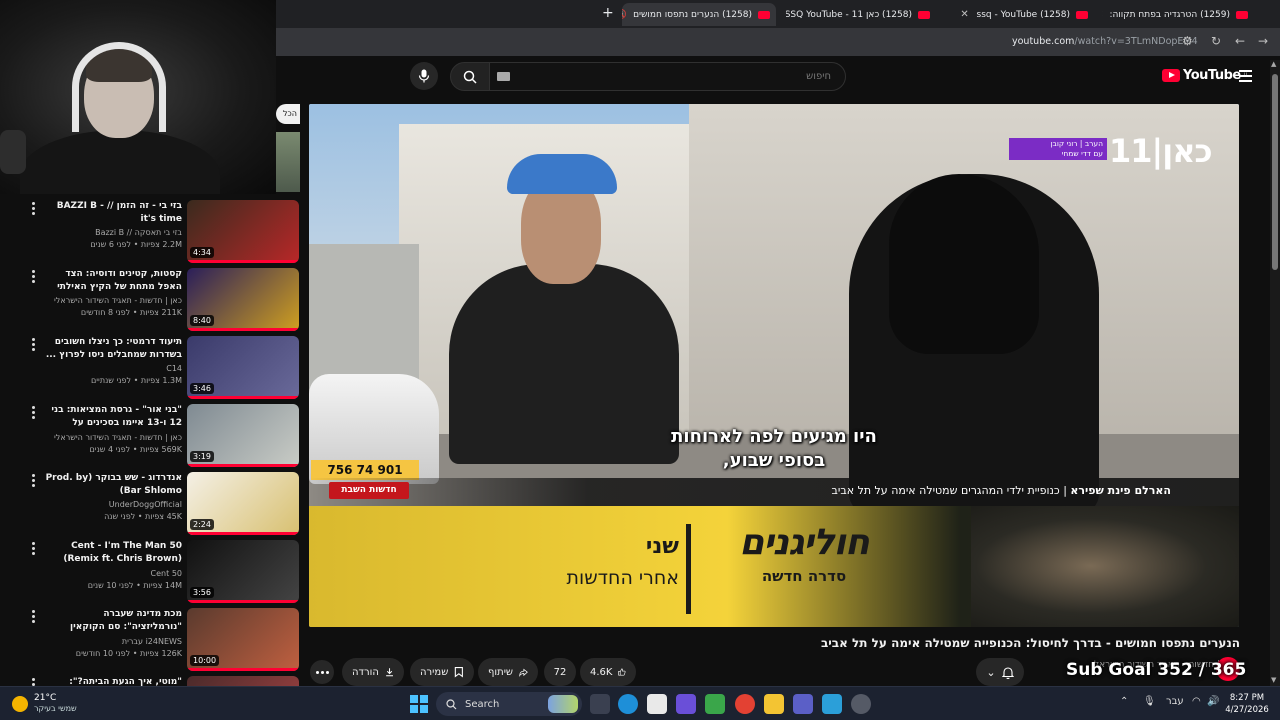  I want to click on video-person-woman-hair, so click(964, 264).